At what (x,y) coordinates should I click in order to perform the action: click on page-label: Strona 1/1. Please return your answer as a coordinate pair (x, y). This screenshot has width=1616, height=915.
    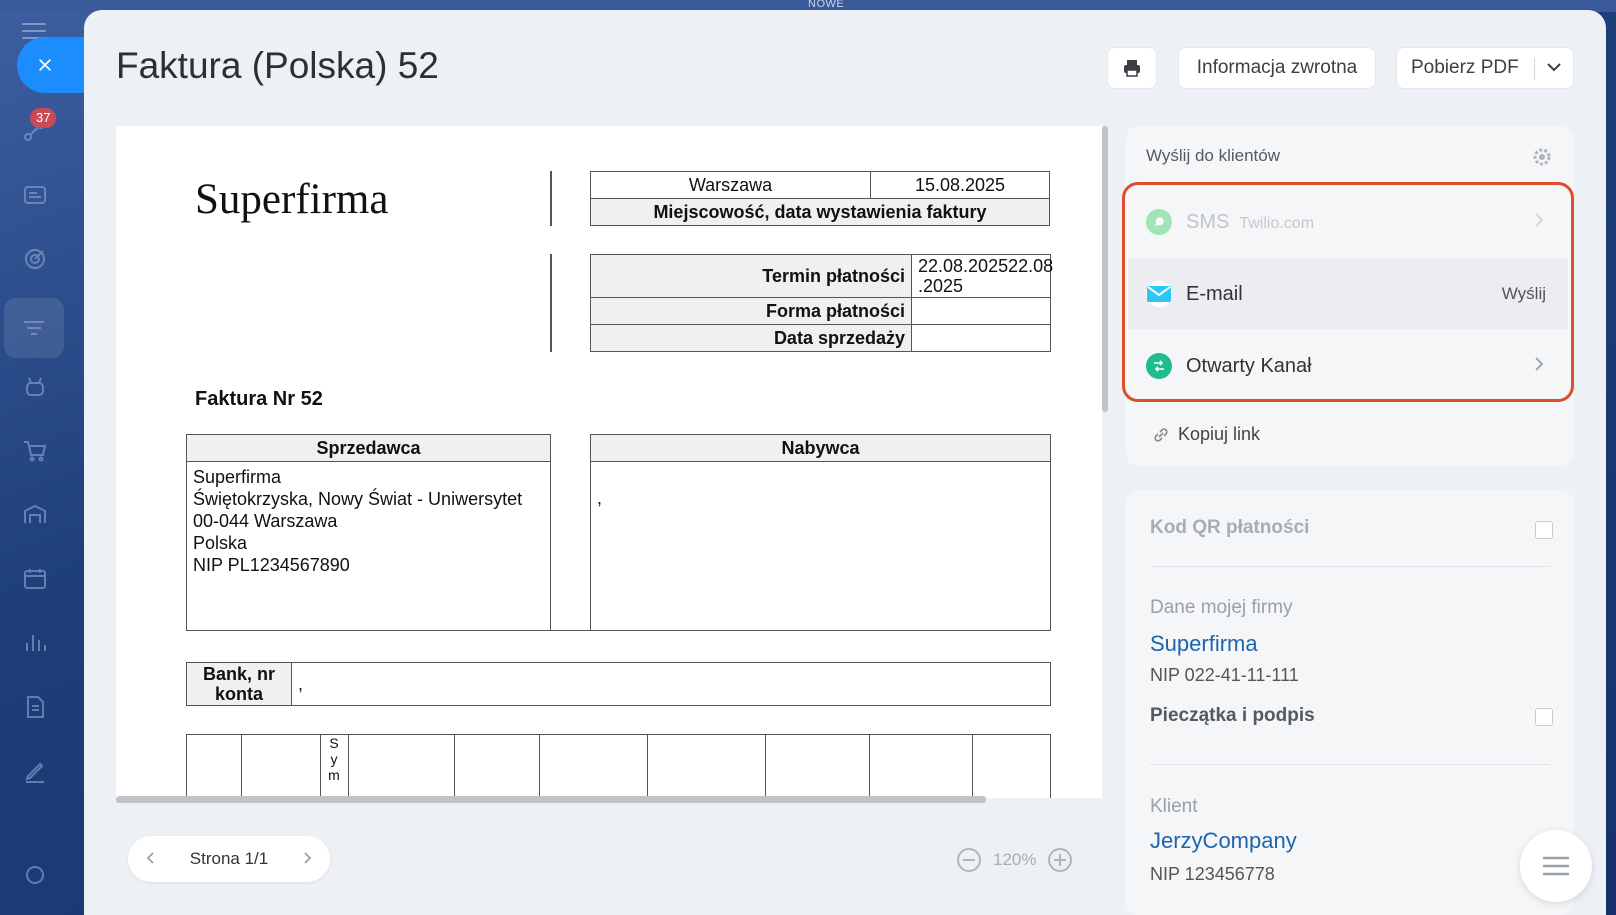
    Looking at the image, I should click on (229, 858).